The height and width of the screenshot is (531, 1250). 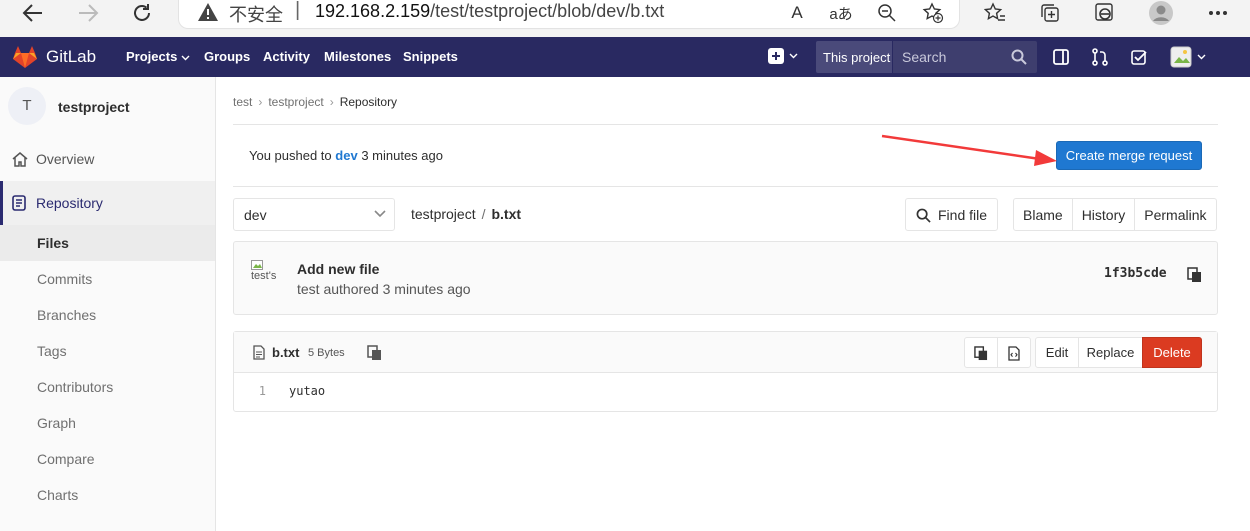 What do you see at coordinates (1057, 352) in the screenshot?
I see `edit-button: Edit` at bounding box center [1057, 352].